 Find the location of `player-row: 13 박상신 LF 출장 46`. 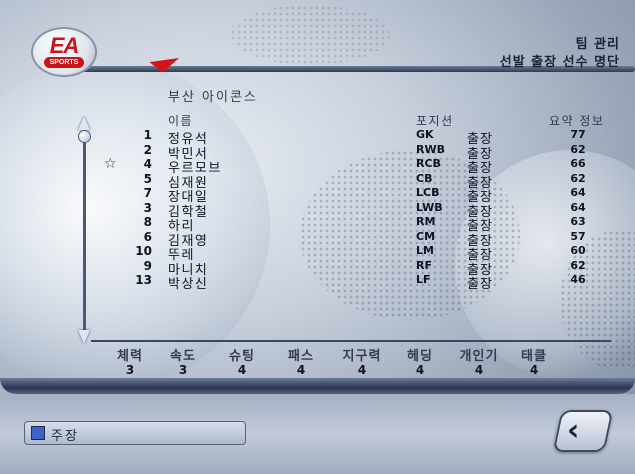

player-row: 13 박상신 LF 출장 46 is located at coordinates (317, 282).